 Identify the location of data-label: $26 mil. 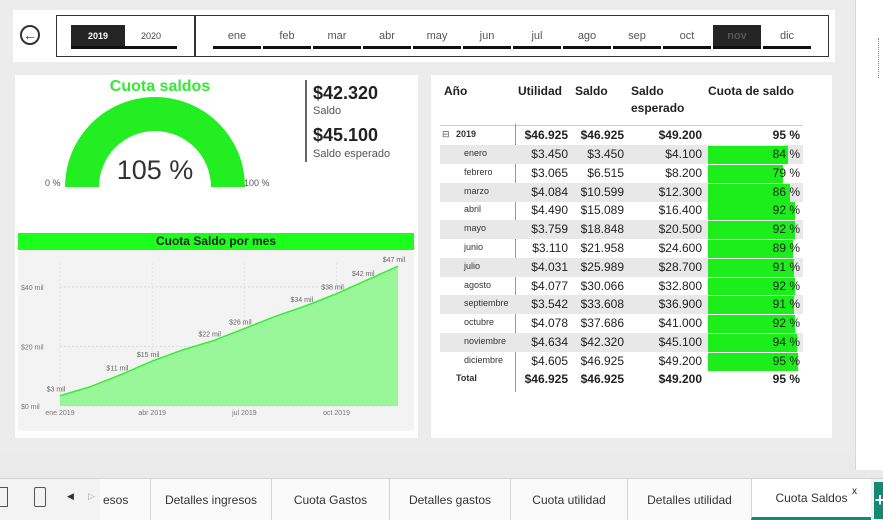
(240, 323).